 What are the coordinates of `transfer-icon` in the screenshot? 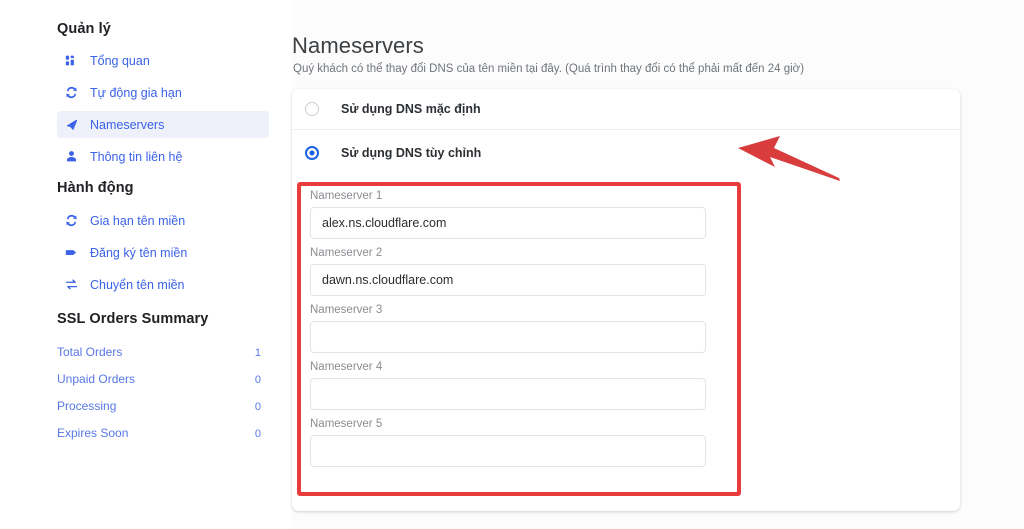 It's located at (74, 284).